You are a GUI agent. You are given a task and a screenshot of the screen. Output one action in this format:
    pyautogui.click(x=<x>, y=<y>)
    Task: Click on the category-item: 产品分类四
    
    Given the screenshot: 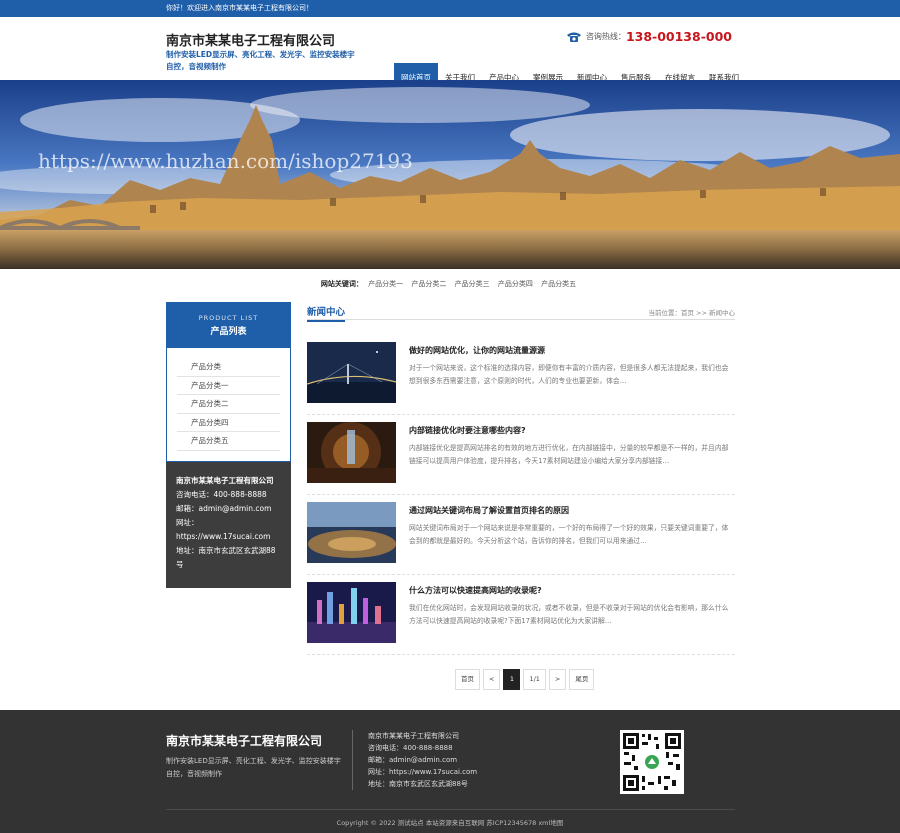 What is the action you would take?
    pyautogui.click(x=228, y=423)
    